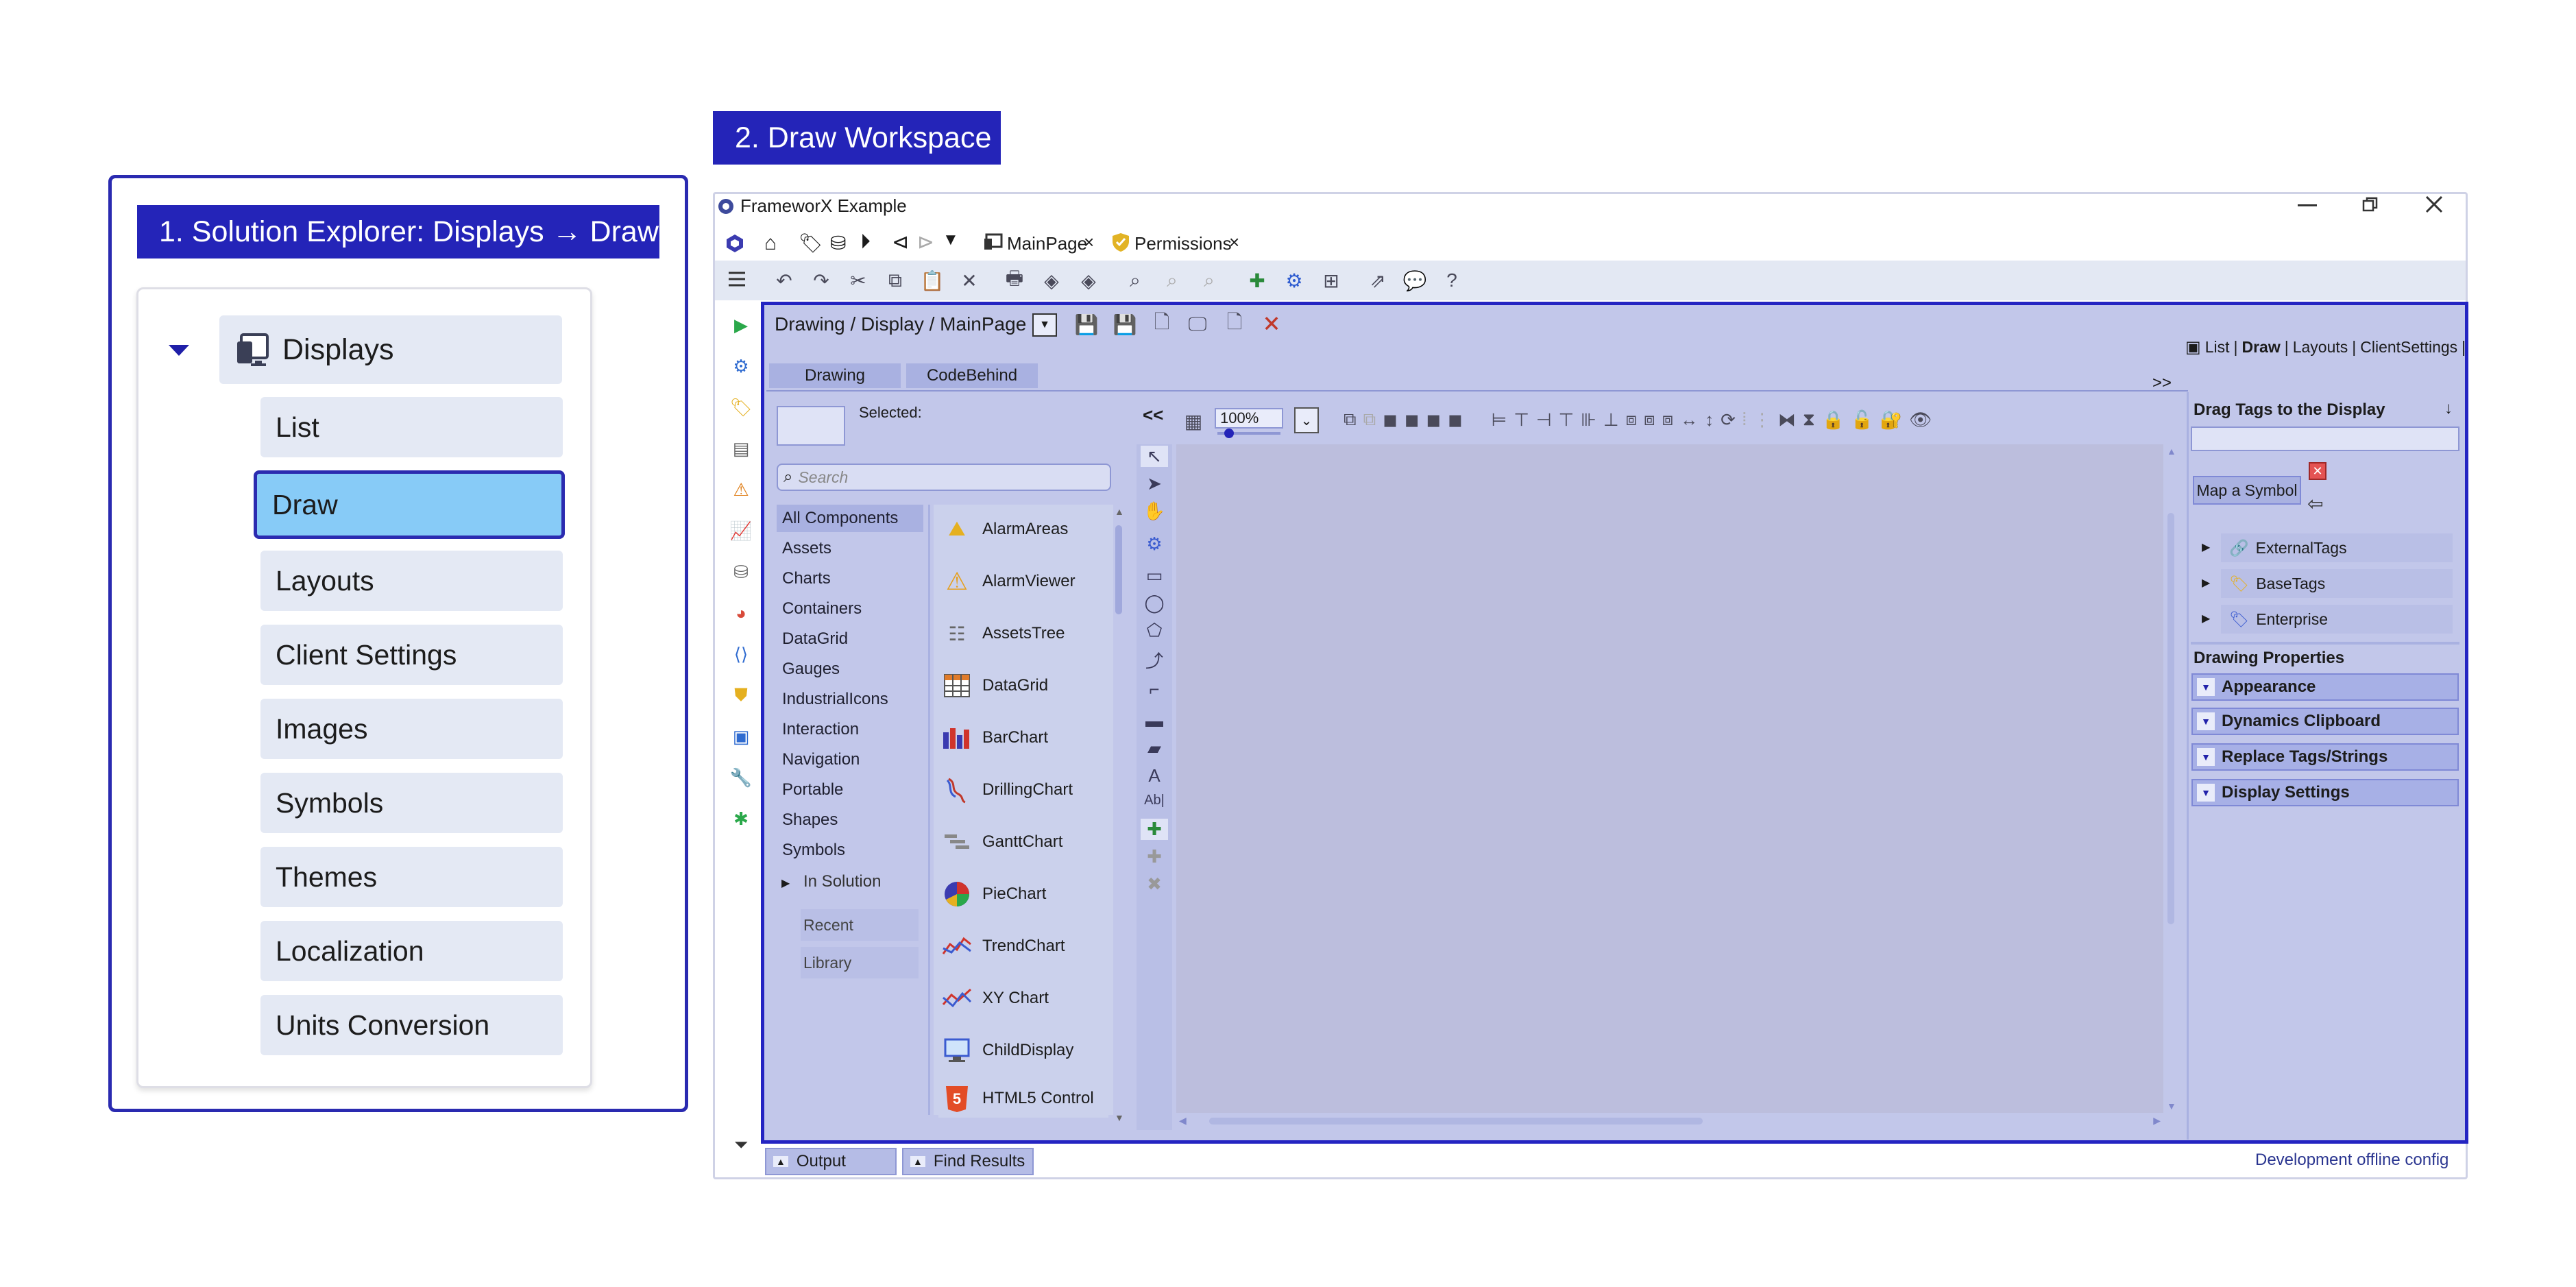  Describe the element at coordinates (2315, 503) in the screenshot. I see `back-arrow-icon: ⇦` at that location.